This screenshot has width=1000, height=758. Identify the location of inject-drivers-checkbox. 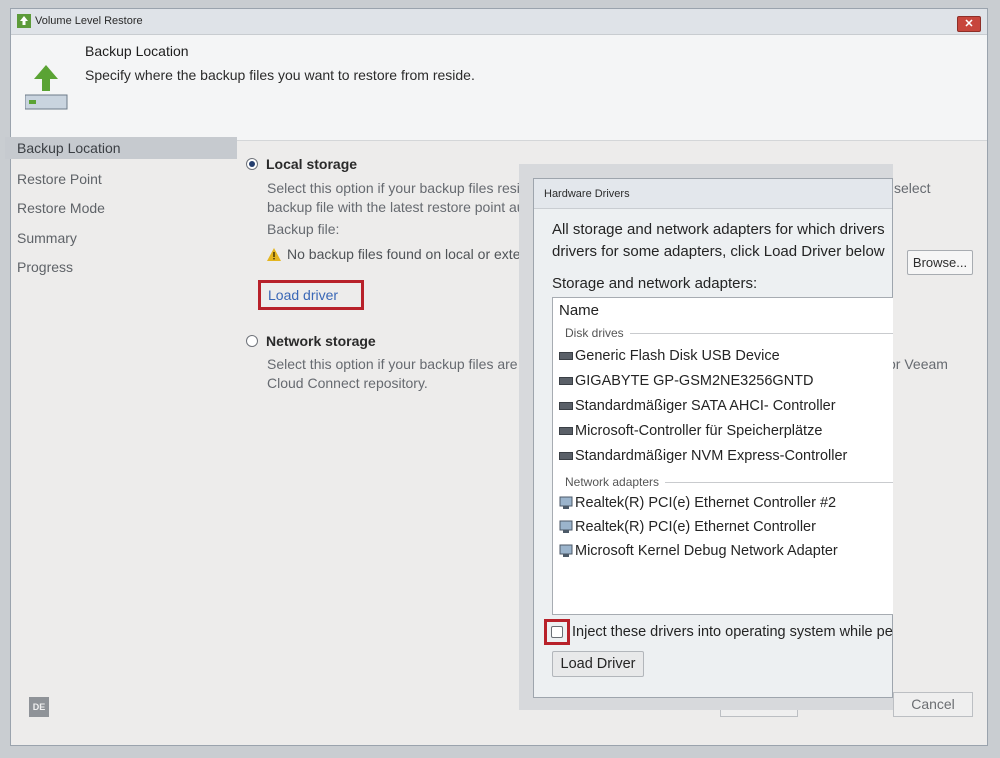
(557, 632).